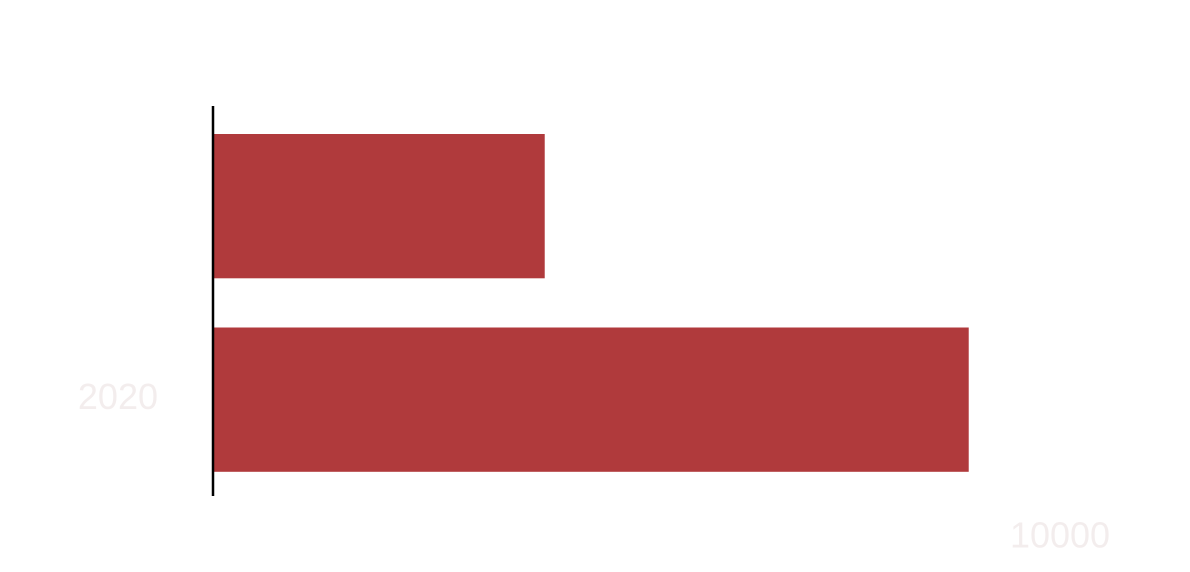 The image size is (1190, 572). I want to click on category-labels-group: 2020, so click(118, 396).